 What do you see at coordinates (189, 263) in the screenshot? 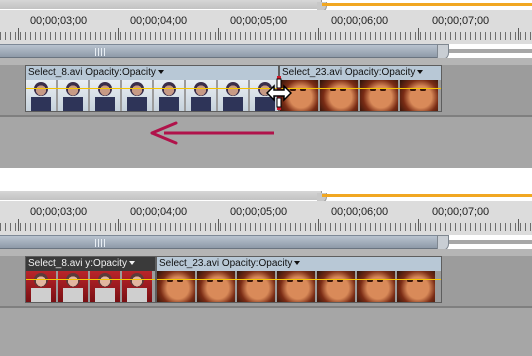
I see `clip-name: Select_23.avi` at bounding box center [189, 263].